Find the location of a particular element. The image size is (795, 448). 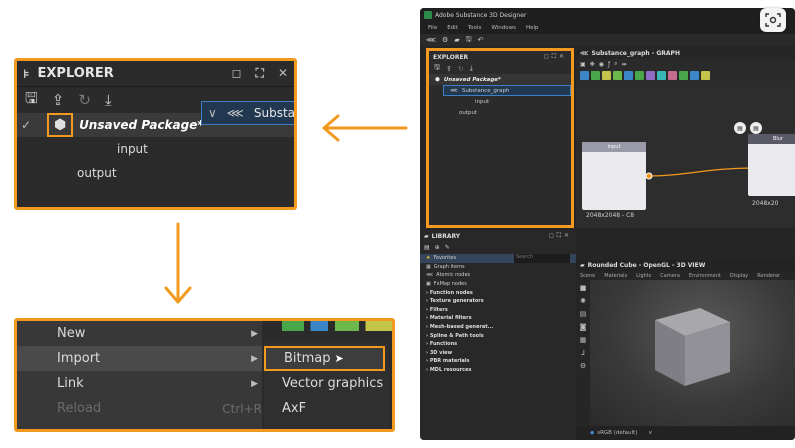

library-category: › PBR materials is located at coordinates (498, 361).